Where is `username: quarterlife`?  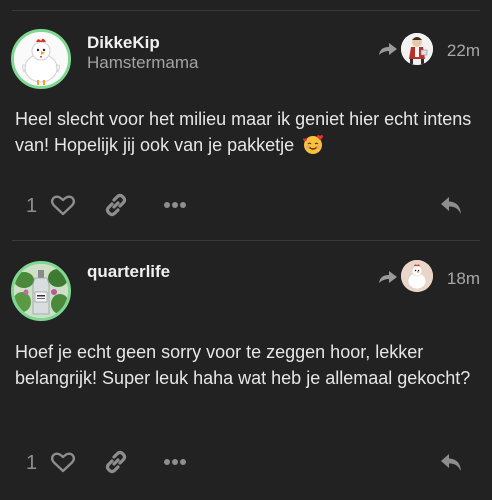
username: quarterlife is located at coordinates (128, 272).